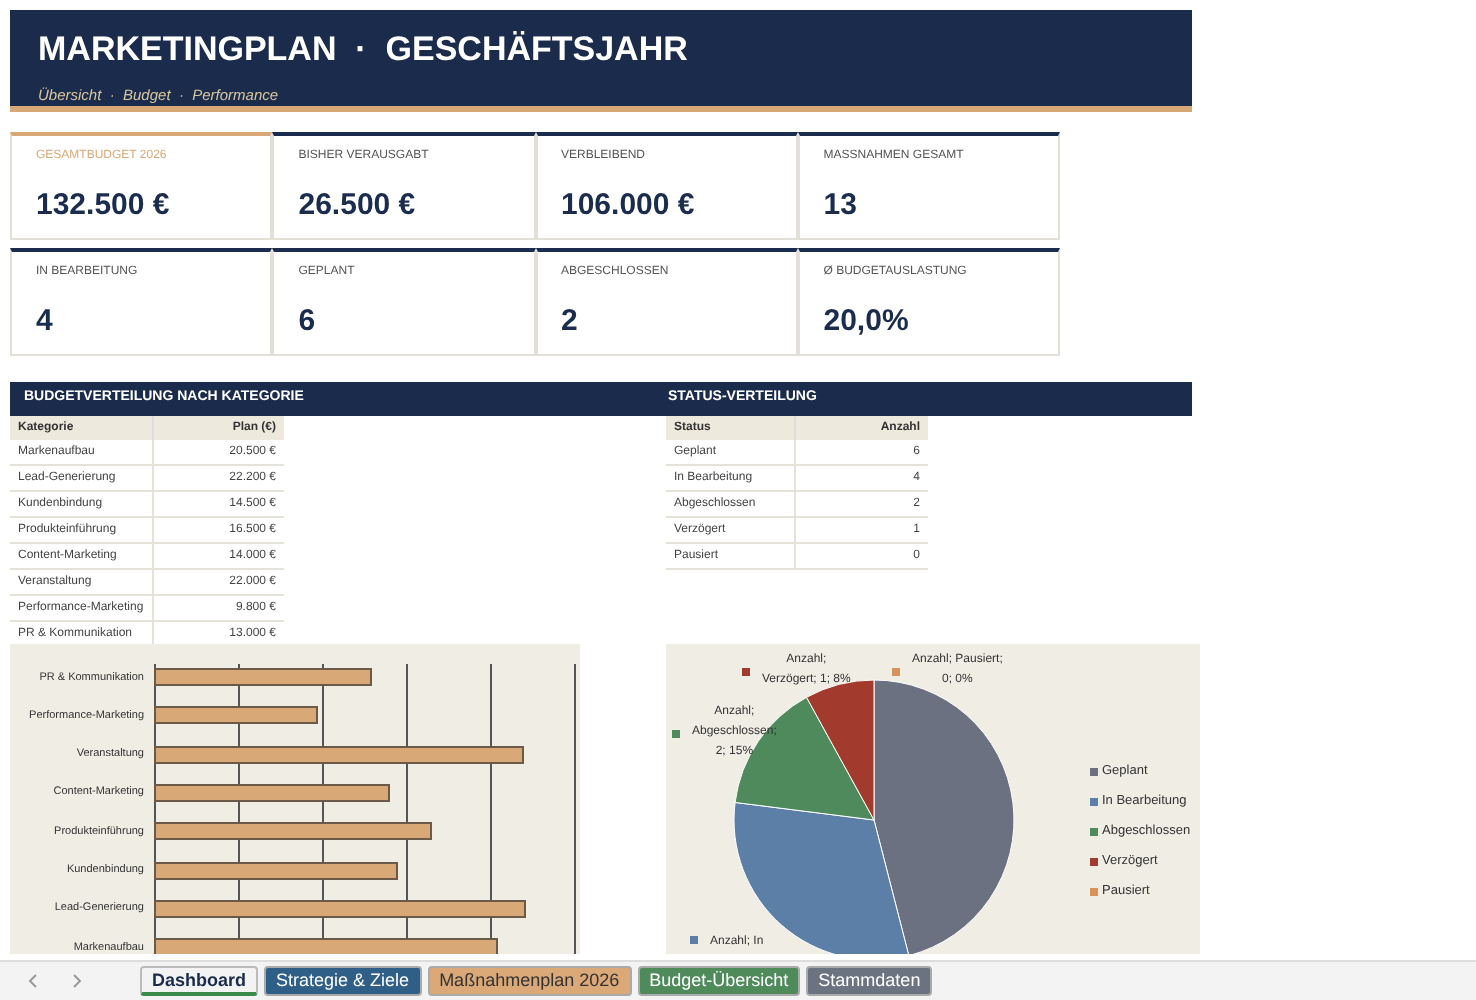 The height and width of the screenshot is (1000, 1476). I want to click on kpi-value: 2, so click(570, 322).